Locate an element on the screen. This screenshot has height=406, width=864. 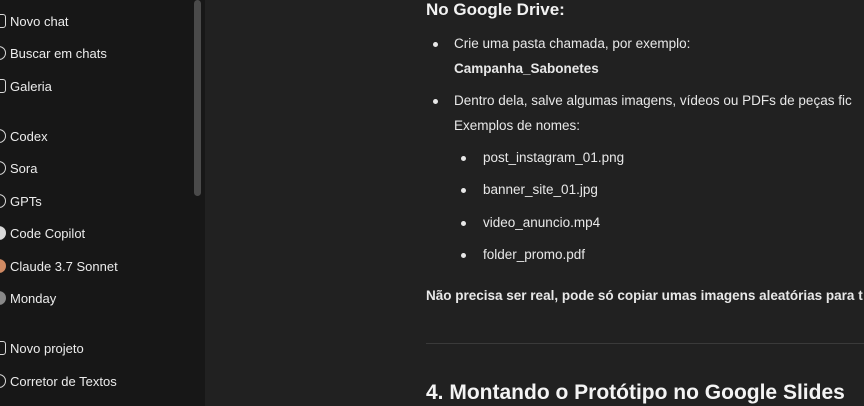
sidebar-item-codex: Codex is located at coordinates (95, 136).